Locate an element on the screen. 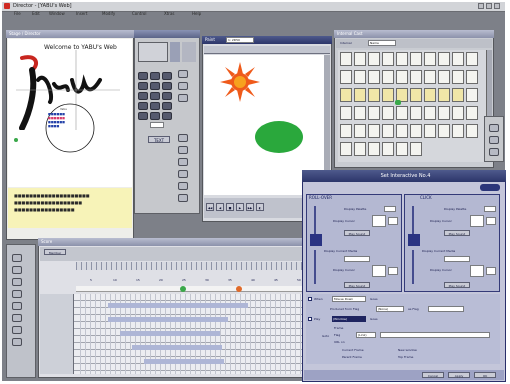  goto-flag-option: Flag is located at coordinates (337, 335).